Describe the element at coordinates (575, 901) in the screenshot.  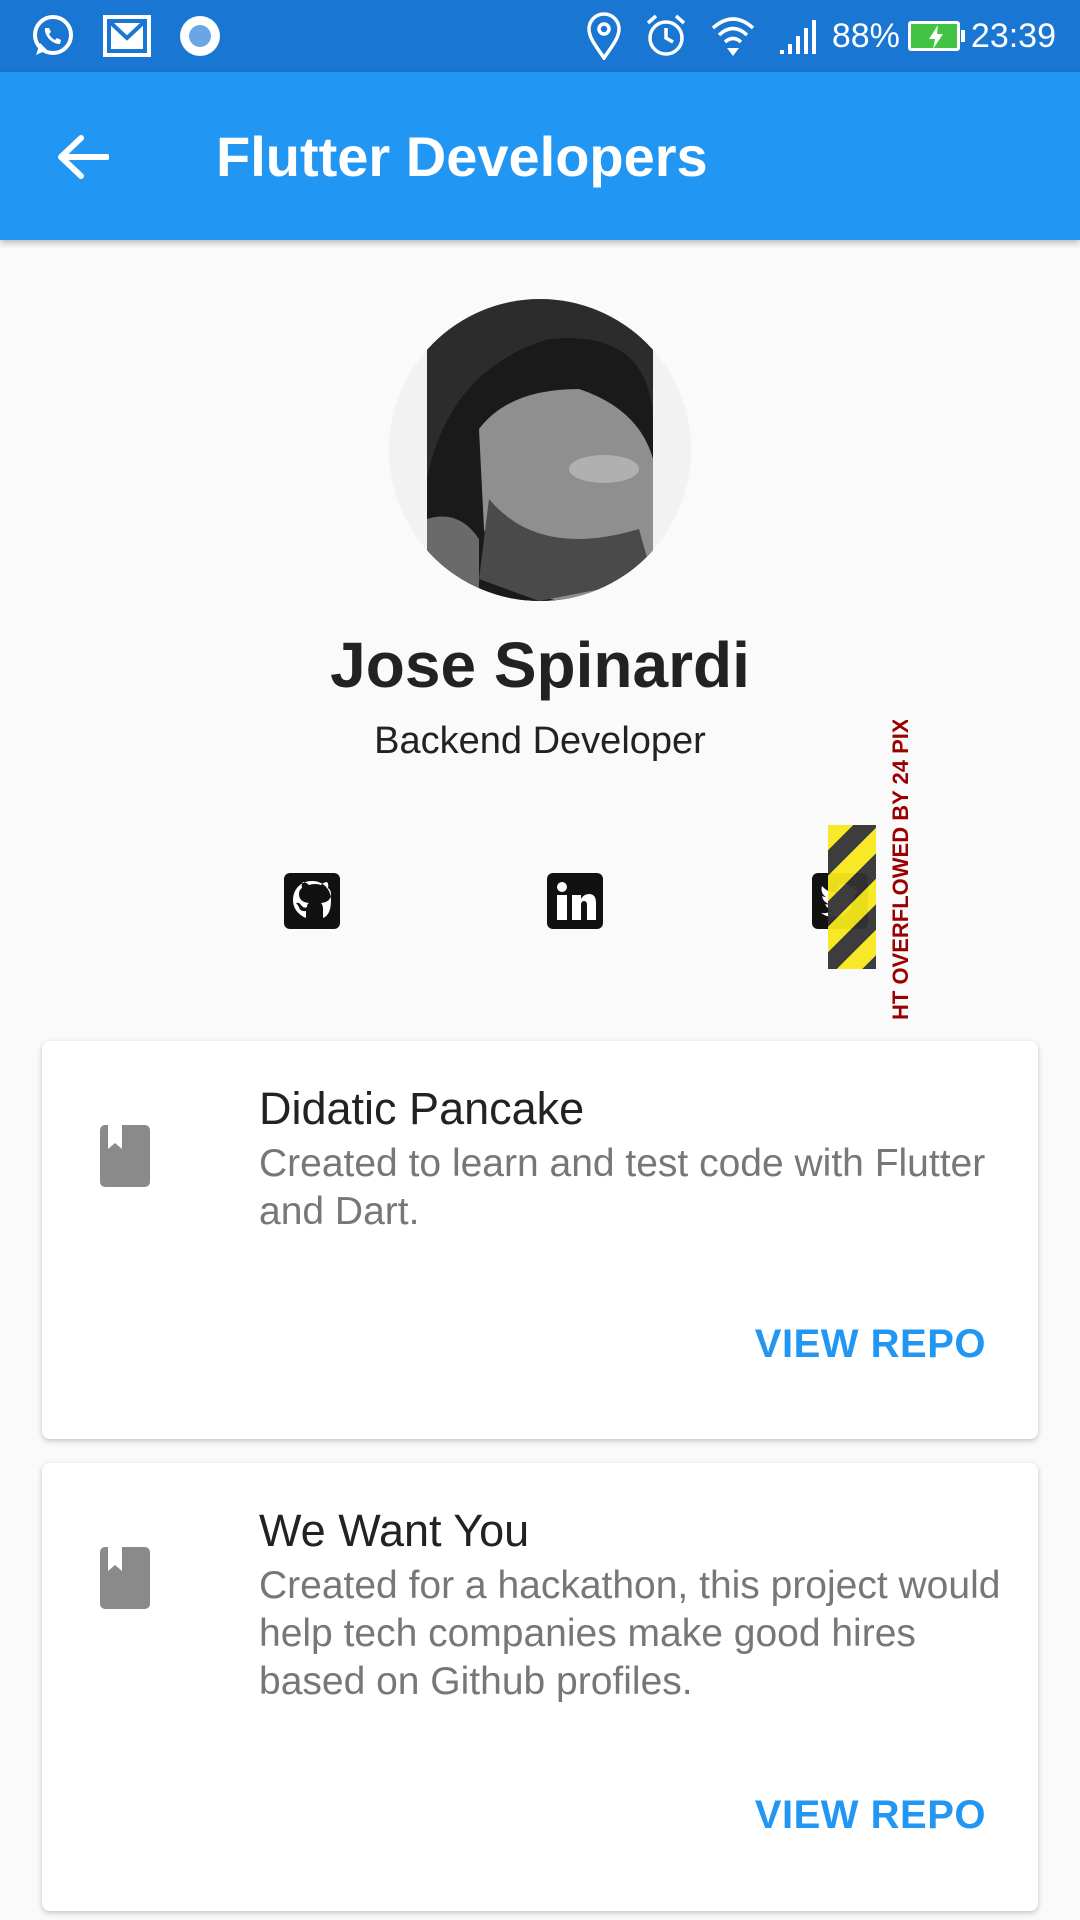
I see `linkedin-icon` at that location.